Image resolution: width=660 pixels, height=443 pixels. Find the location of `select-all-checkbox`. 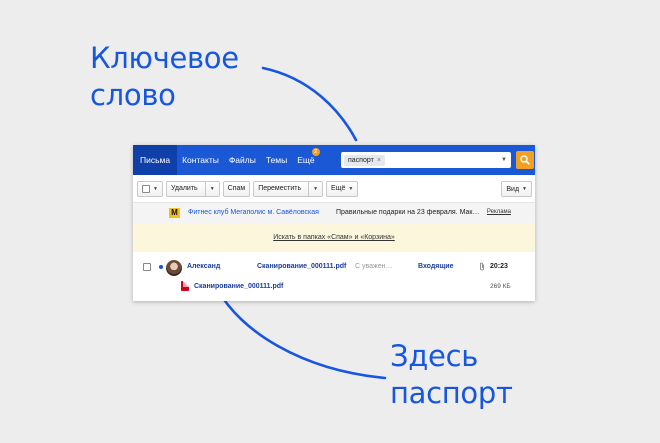

select-all-checkbox is located at coordinates (146, 188).